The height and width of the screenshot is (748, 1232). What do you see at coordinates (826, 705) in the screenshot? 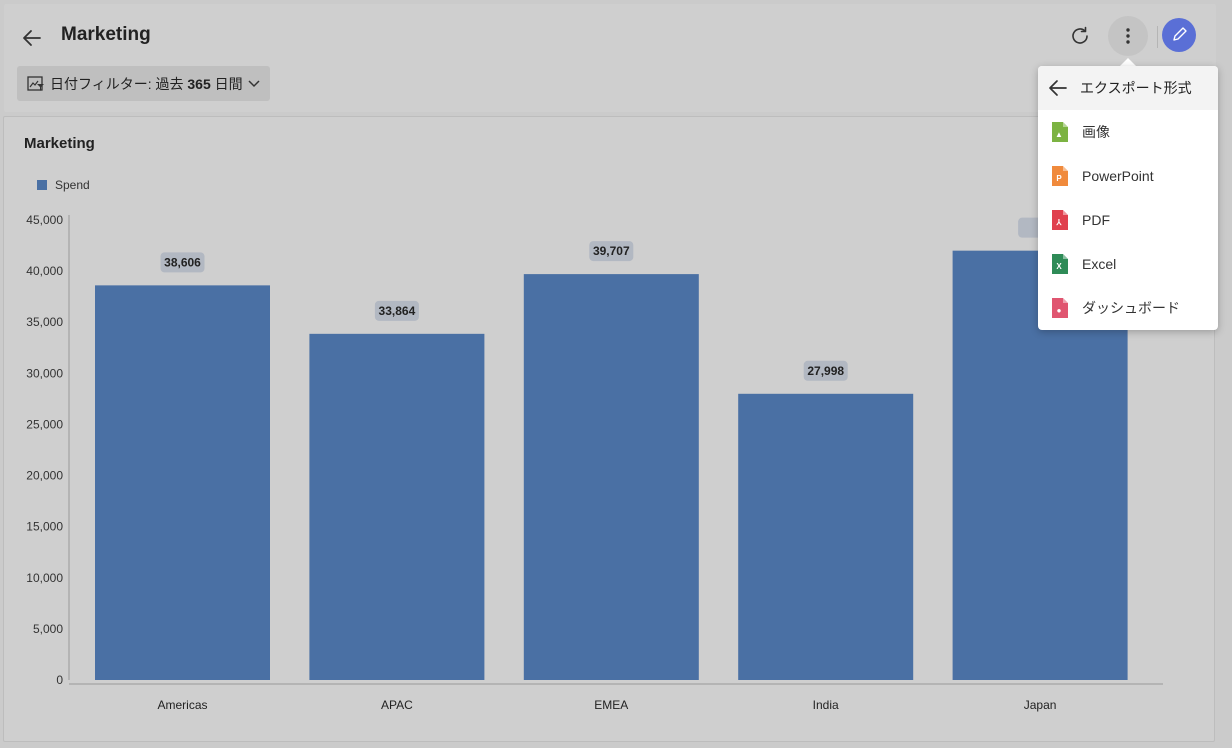
I see `x-tick-label: India` at bounding box center [826, 705].